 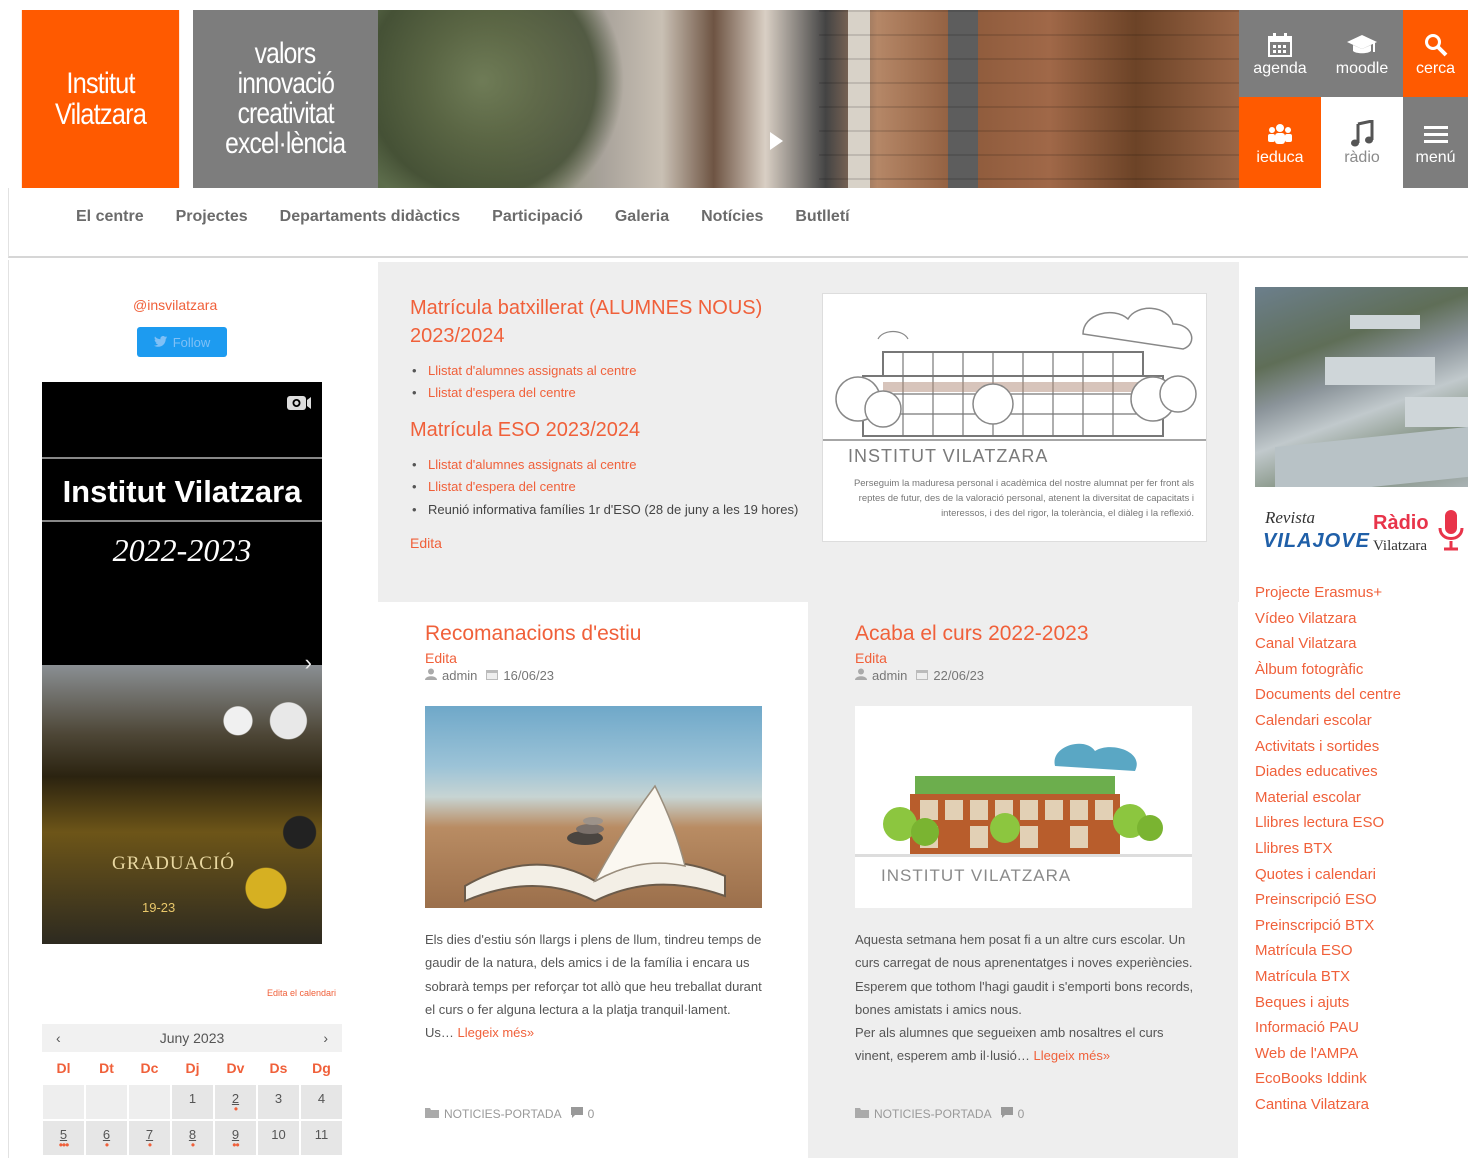 What do you see at coordinates (1328, 1003) in the screenshot?
I see `quick-link: Beques i ajuts` at bounding box center [1328, 1003].